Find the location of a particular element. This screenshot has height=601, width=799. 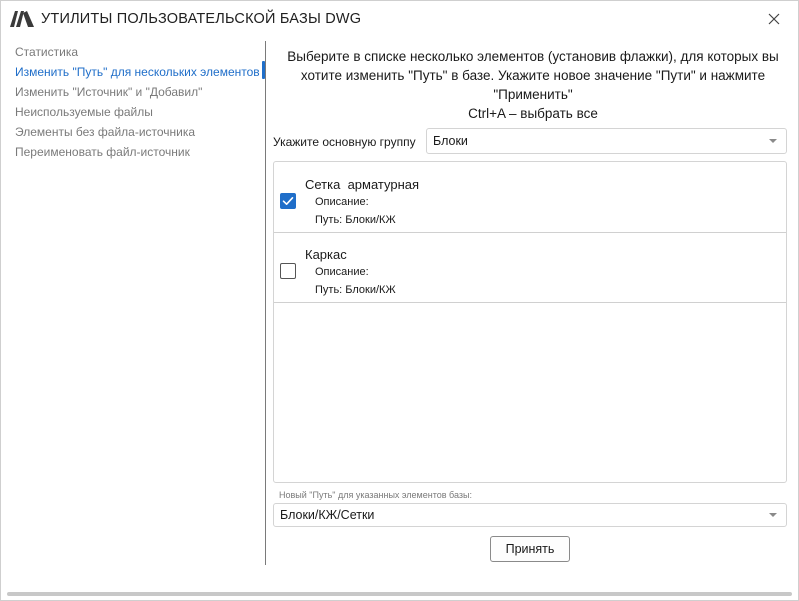

close-icon is located at coordinates (774, 19).